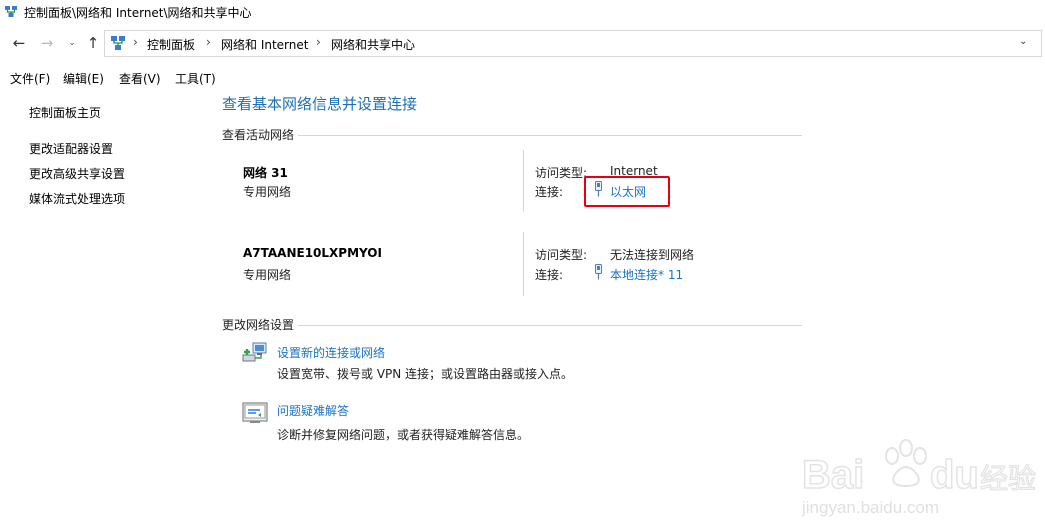 The image size is (1045, 527). What do you see at coordinates (260, 324) in the screenshot?
I see `section-title-change-settings: 更改网络设置` at bounding box center [260, 324].